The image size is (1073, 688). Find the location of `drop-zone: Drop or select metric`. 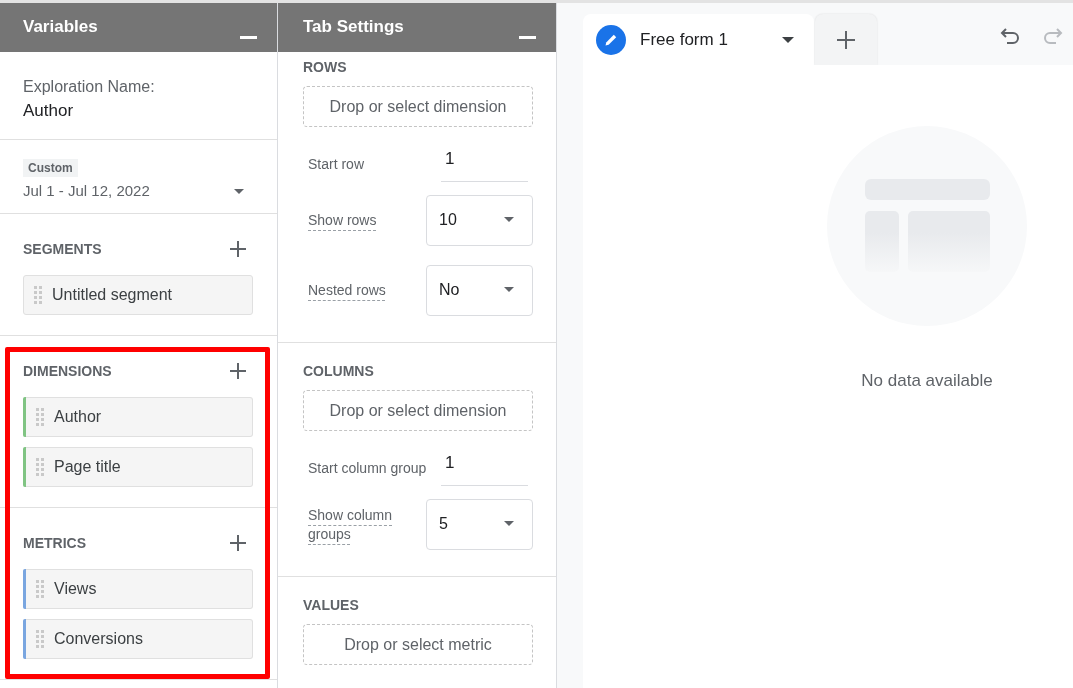

drop-zone: Drop or select metric is located at coordinates (418, 644).